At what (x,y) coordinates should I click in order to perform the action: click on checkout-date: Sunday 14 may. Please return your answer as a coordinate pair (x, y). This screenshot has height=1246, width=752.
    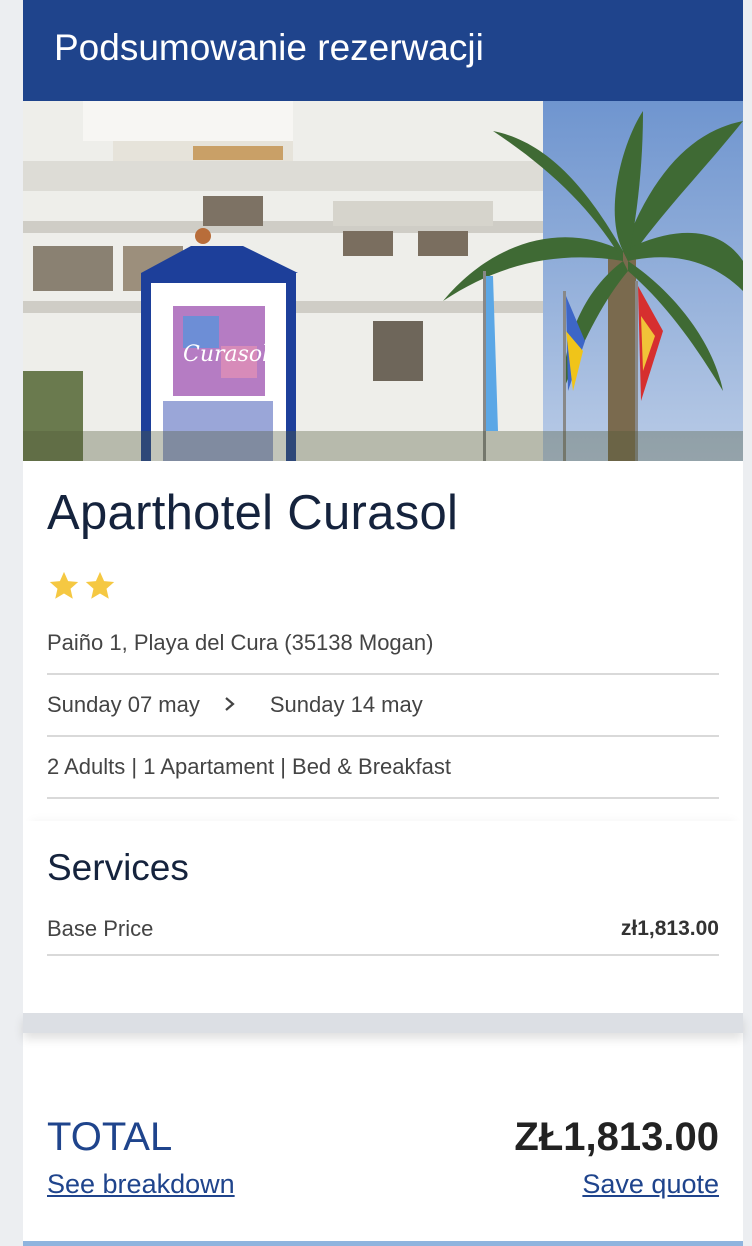
    Looking at the image, I should click on (346, 704).